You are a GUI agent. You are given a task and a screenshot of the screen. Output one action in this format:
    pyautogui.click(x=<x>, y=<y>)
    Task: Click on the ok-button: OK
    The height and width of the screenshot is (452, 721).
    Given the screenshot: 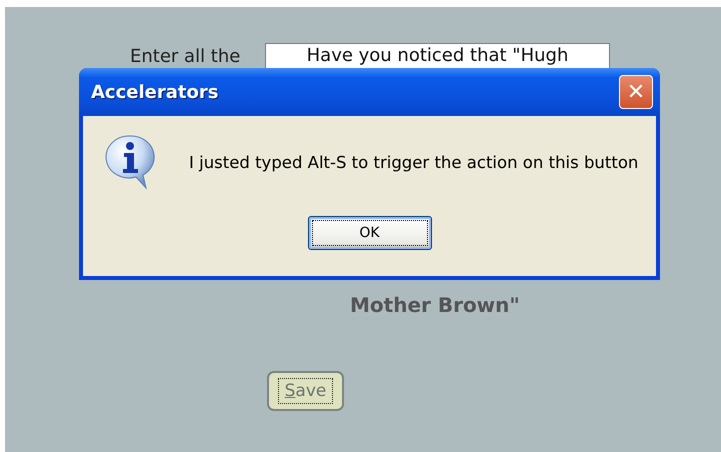 What is the action you would take?
    pyautogui.click(x=370, y=233)
    